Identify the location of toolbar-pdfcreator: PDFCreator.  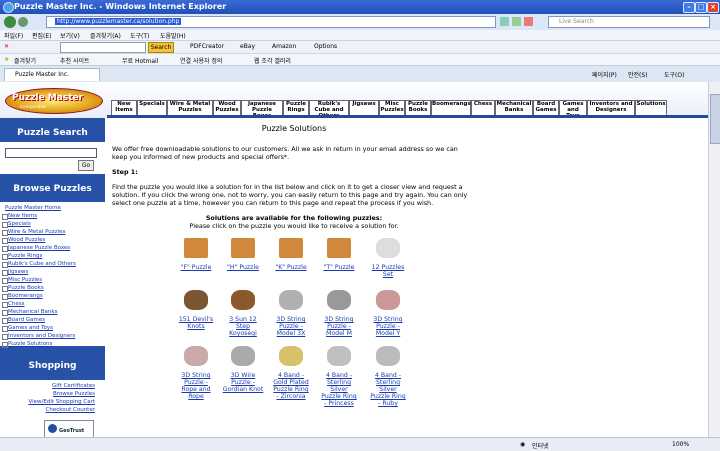
(207, 46).